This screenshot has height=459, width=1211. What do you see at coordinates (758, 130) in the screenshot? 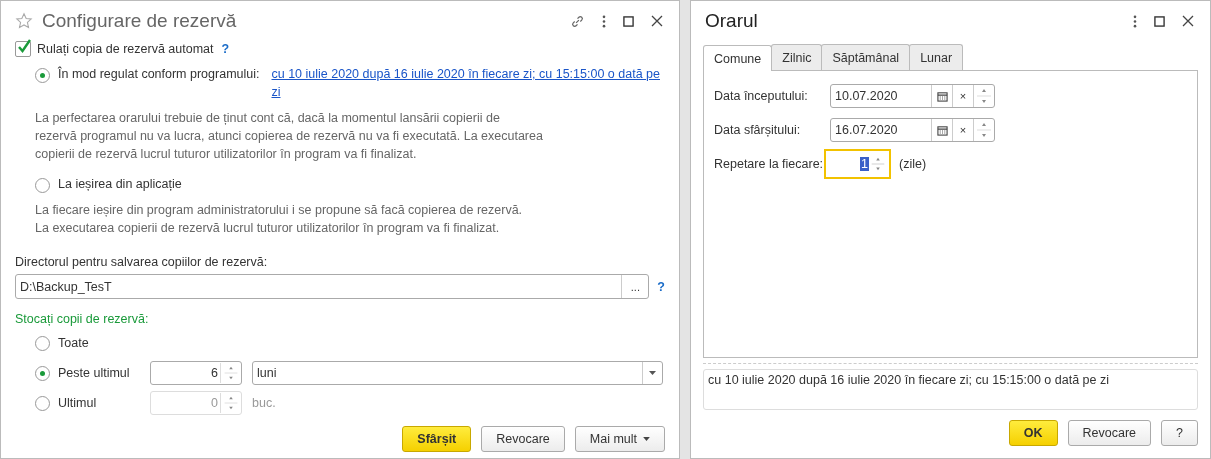
I see `field-label: Data sfârșitului:` at bounding box center [758, 130].